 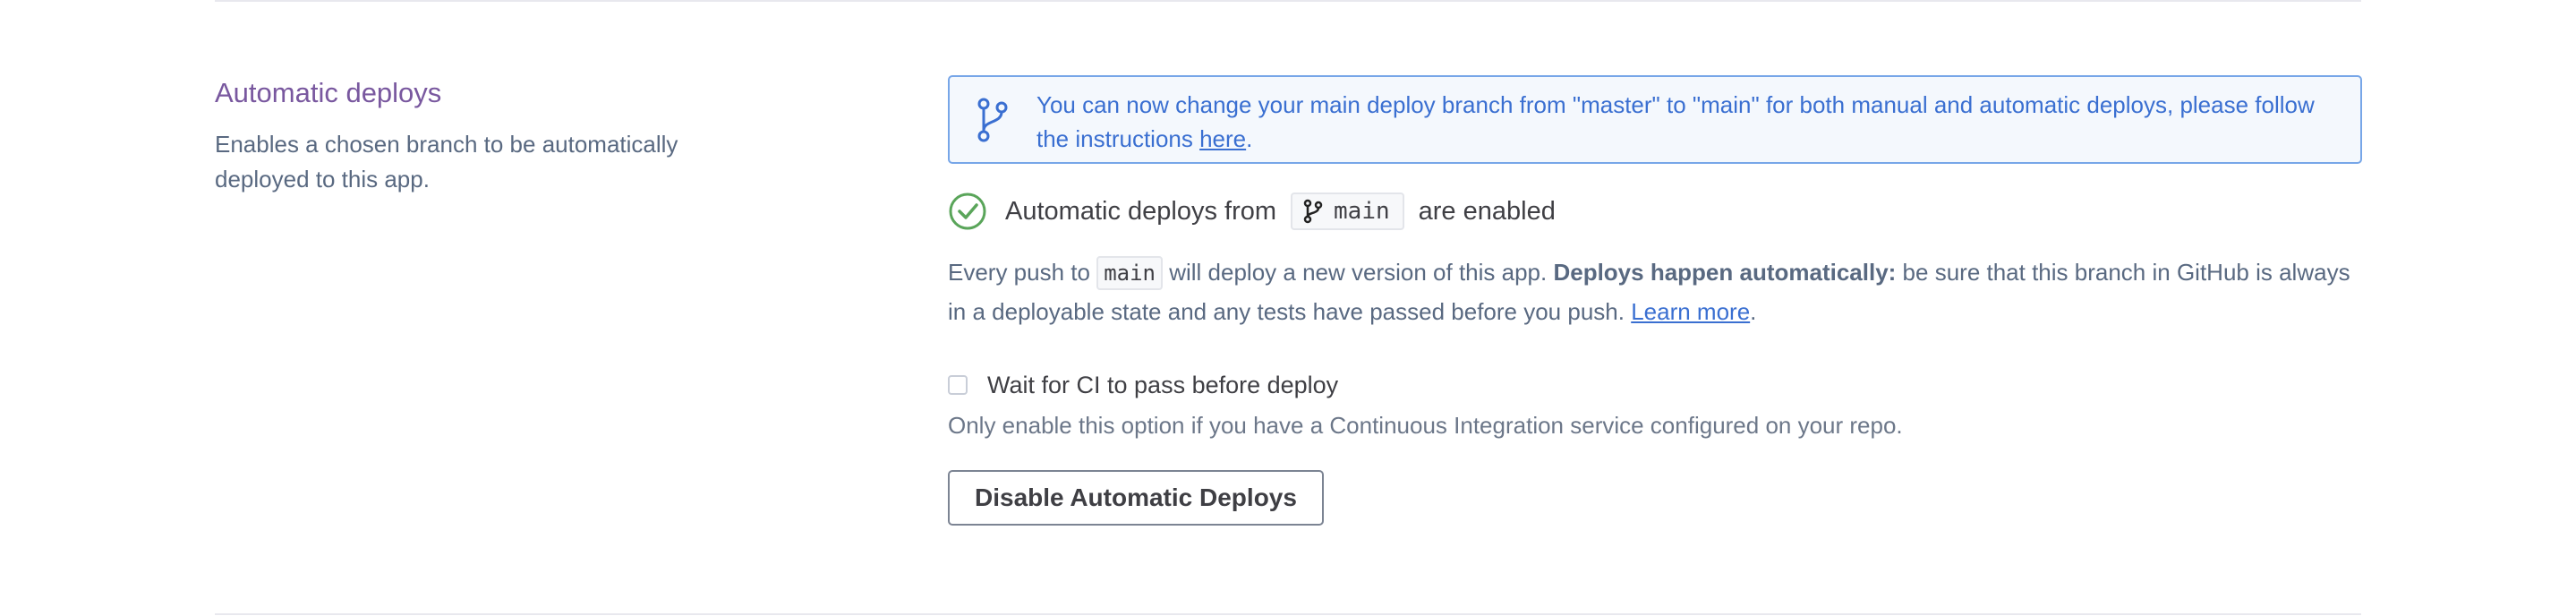 What do you see at coordinates (1753, 311) in the screenshot?
I see `explain-suffix: .` at bounding box center [1753, 311].